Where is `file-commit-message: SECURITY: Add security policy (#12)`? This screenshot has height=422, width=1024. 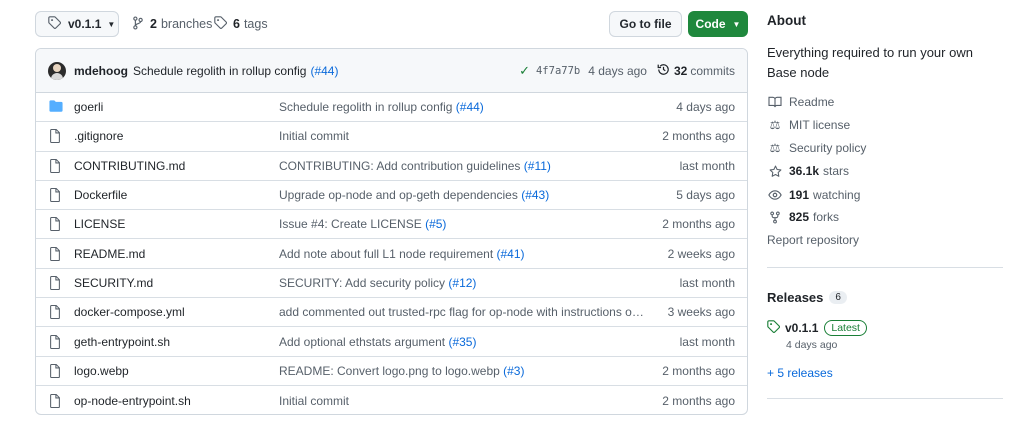
file-commit-message: SECURITY: Add security policy (#12) is located at coordinates (377, 283).